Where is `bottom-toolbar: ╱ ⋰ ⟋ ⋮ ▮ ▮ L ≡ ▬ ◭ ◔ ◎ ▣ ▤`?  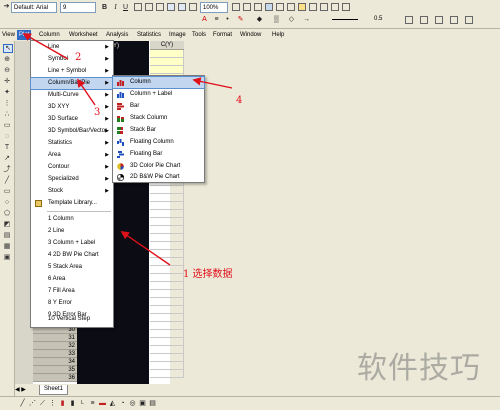
bottom-toolbar: ╱ ⋰ ⟋ ⋮ ▮ ▮ L ≡ ▬ ◭ ◔ ◎ ▣ ▤ is located at coordinates (250, 403).